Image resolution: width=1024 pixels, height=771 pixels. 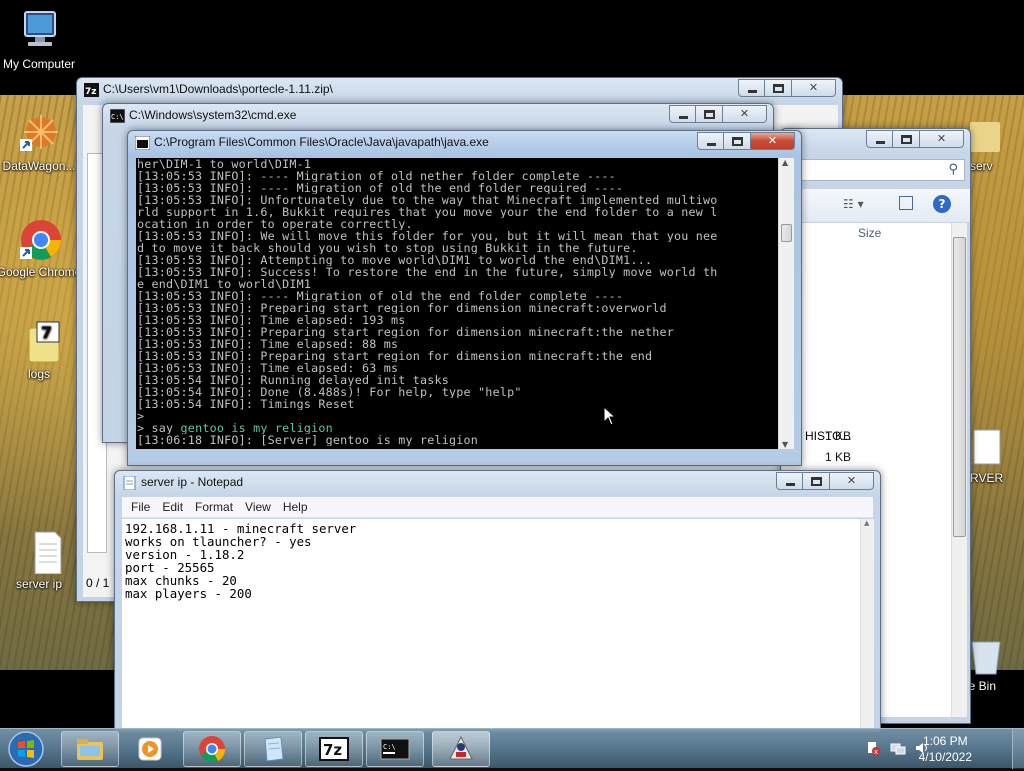 What do you see at coordinates (39, 351) in the screenshot?
I see `desktop-icon-logs: 7 logs` at bounding box center [39, 351].